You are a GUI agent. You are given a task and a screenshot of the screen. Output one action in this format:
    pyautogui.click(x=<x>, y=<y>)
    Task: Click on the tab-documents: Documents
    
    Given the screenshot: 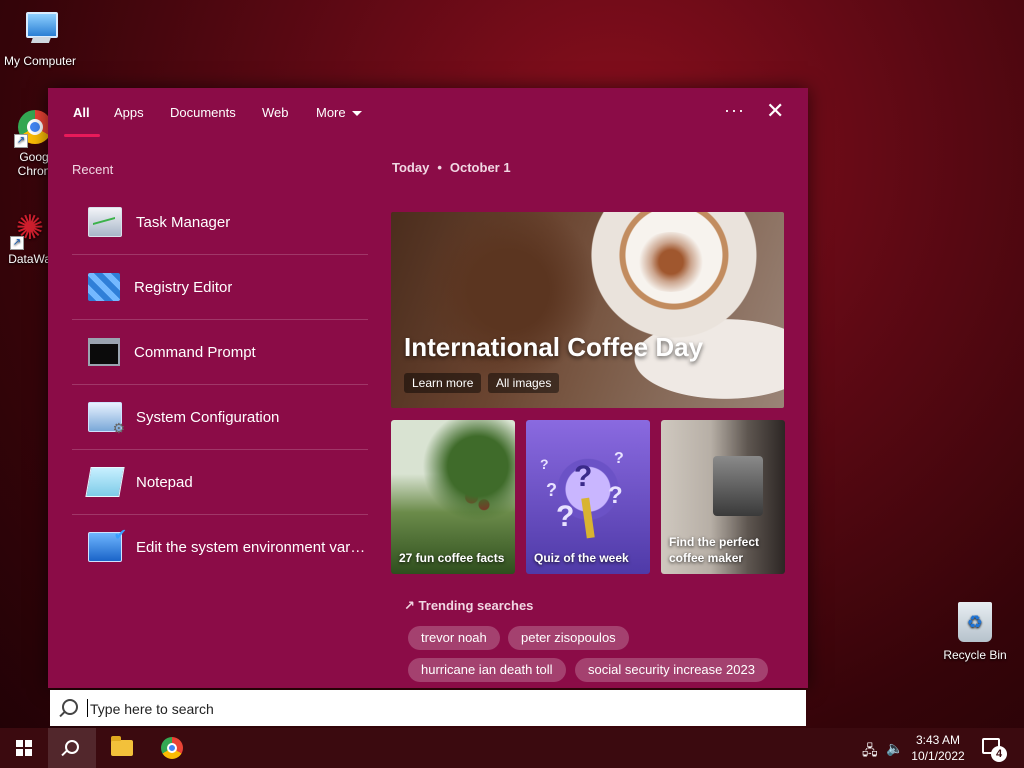 What is the action you would take?
    pyautogui.click(x=203, y=112)
    